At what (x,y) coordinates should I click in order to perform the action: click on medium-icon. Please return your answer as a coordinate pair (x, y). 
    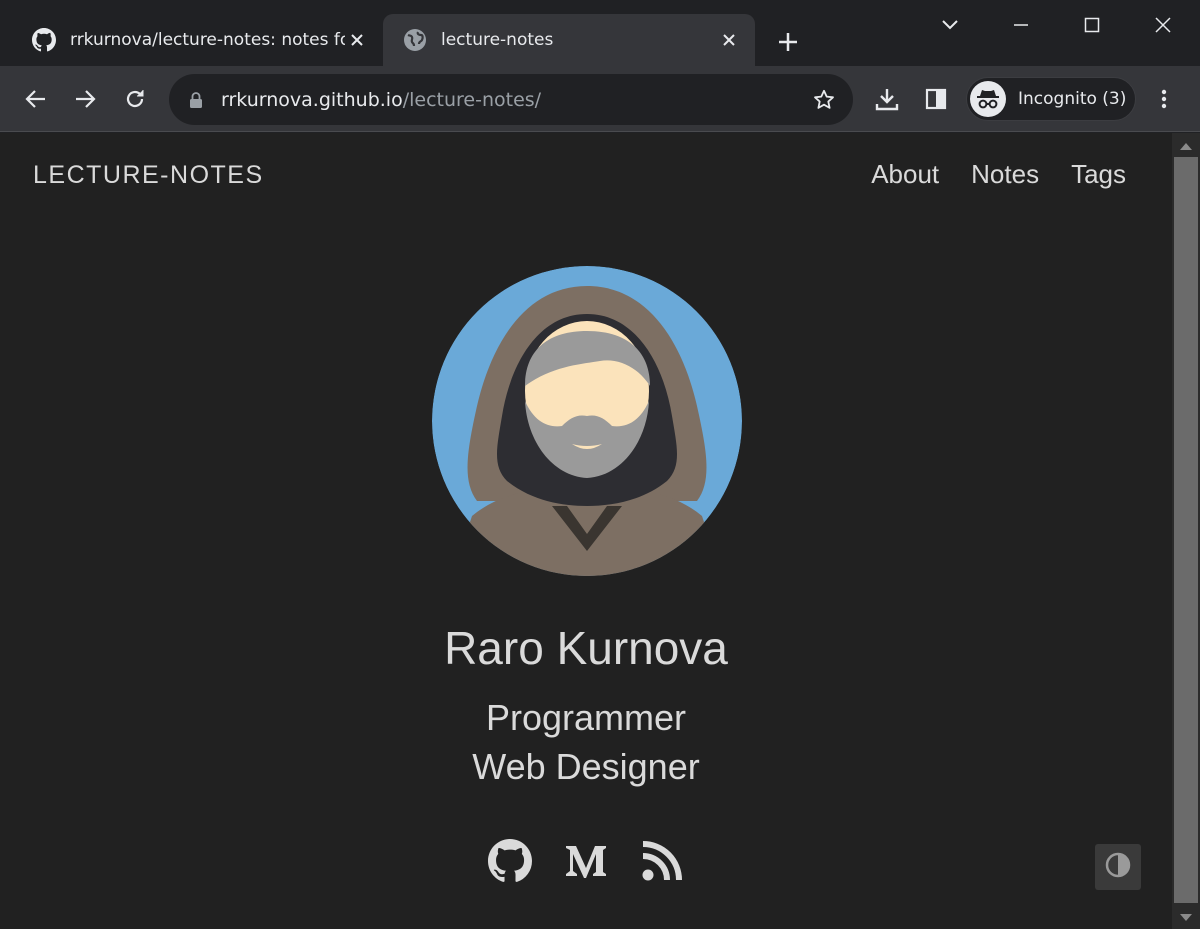
    Looking at the image, I should click on (586, 861).